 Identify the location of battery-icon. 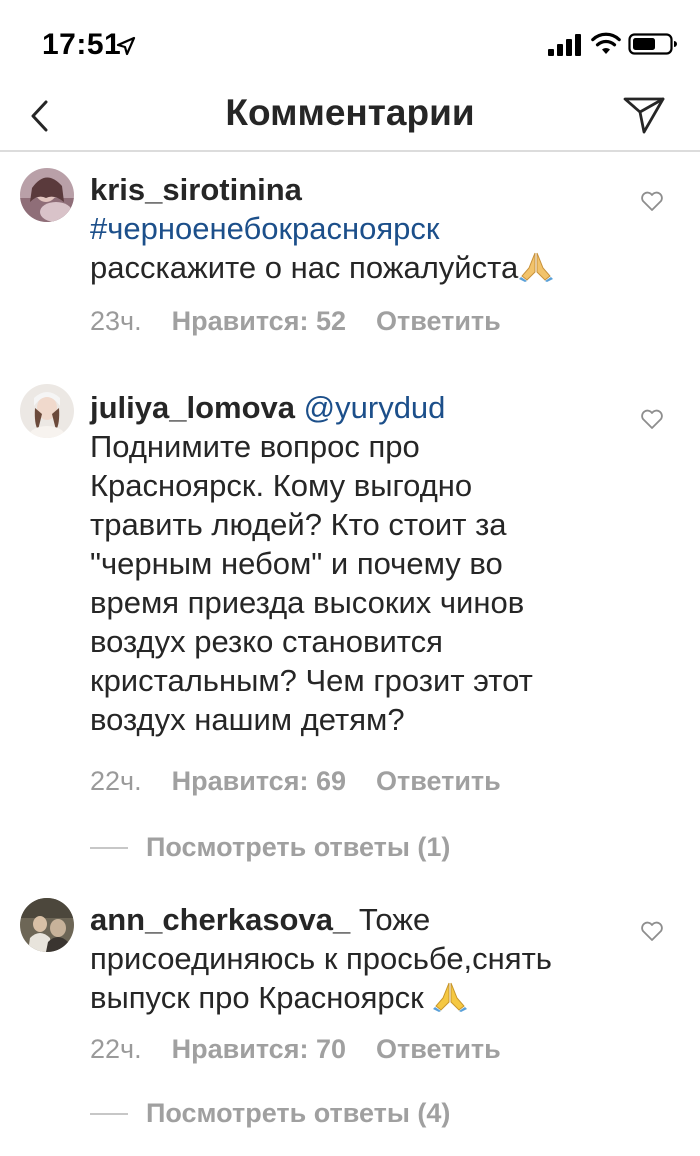
(652, 44).